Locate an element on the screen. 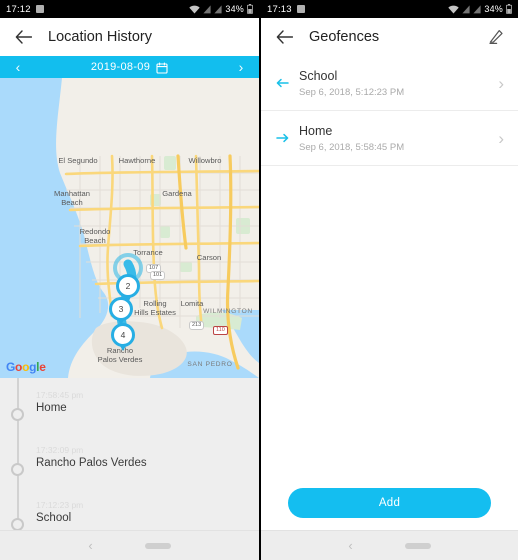 The height and width of the screenshot is (560, 518). status-bar-left: 17:12 34% is located at coordinates (129, 9).